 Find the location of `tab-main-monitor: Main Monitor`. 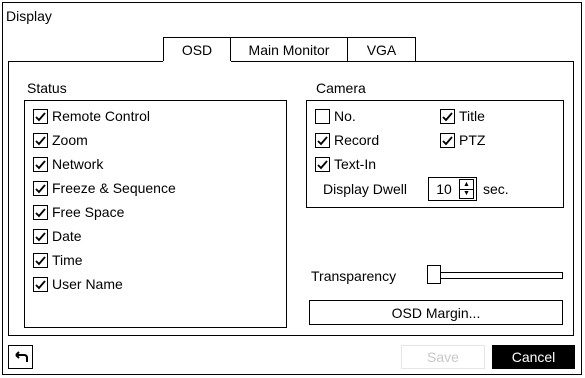

tab-main-monitor: Main Monitor is located at coordinates (289, 49).